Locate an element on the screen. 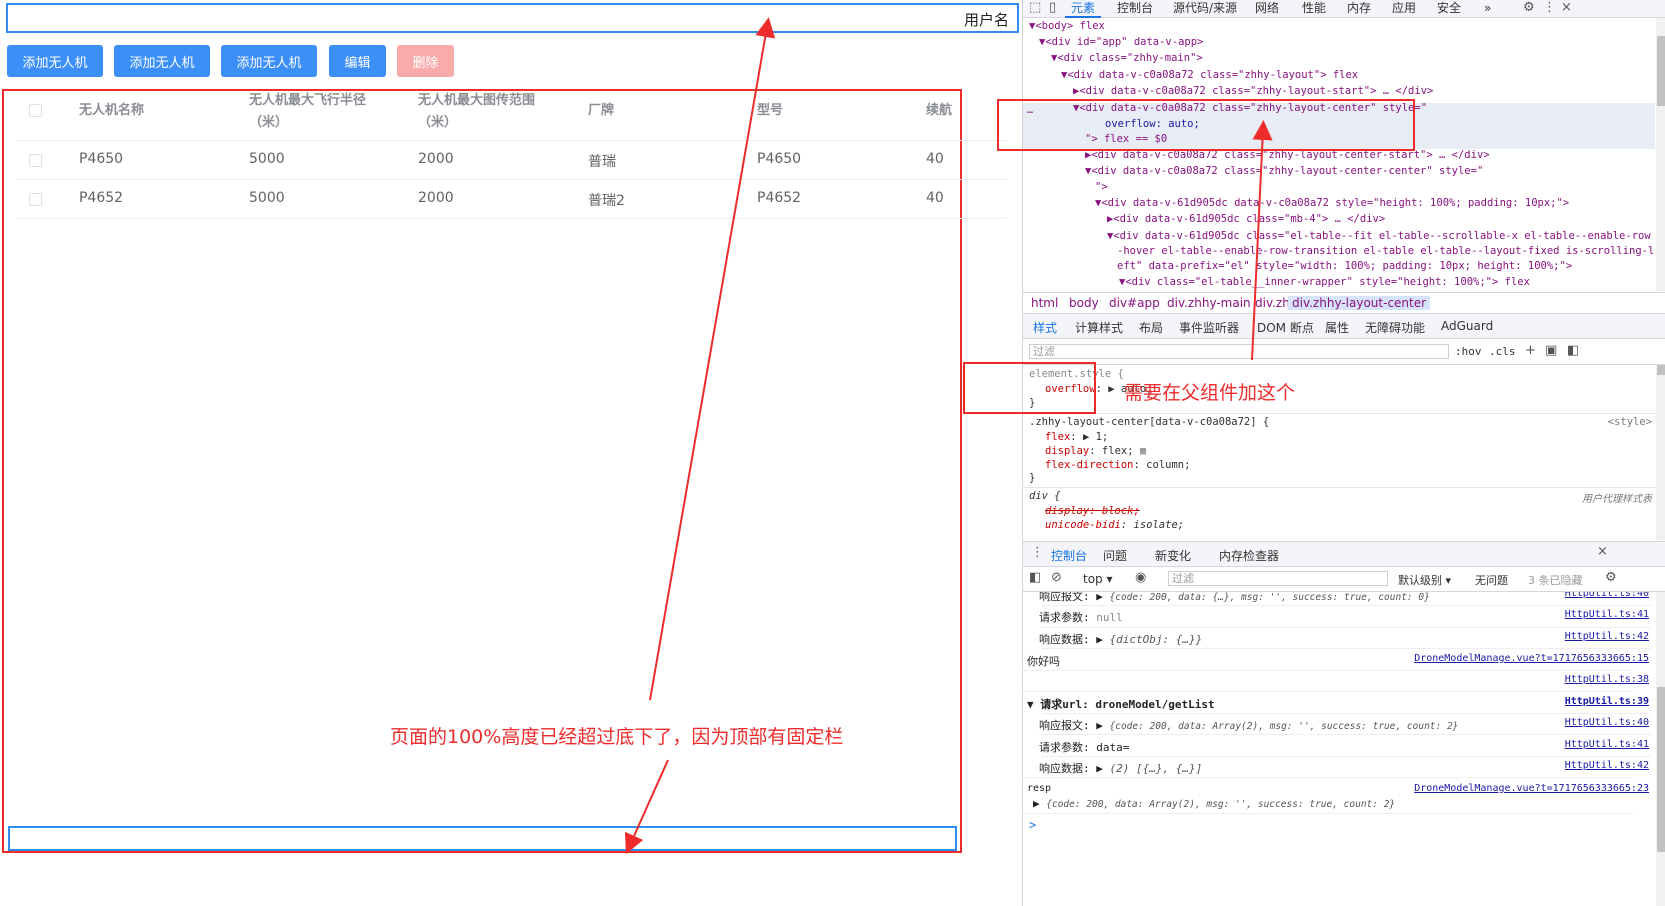 The width and height of the screenshot is (1665, 906). drawer-tab-memory-inspector: 内存检查器 is located at coordinates (1249, 555).